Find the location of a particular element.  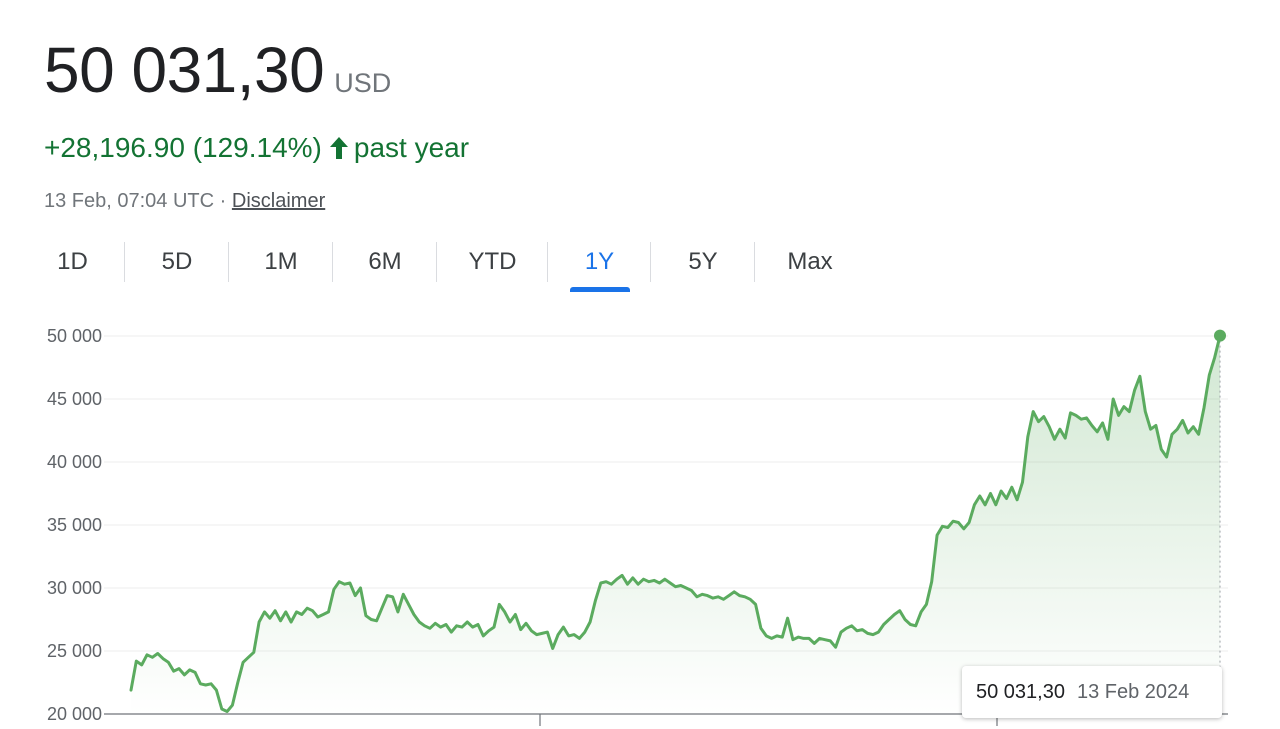

y-tick-label: 40 000 is located at coordinates (74, 462).